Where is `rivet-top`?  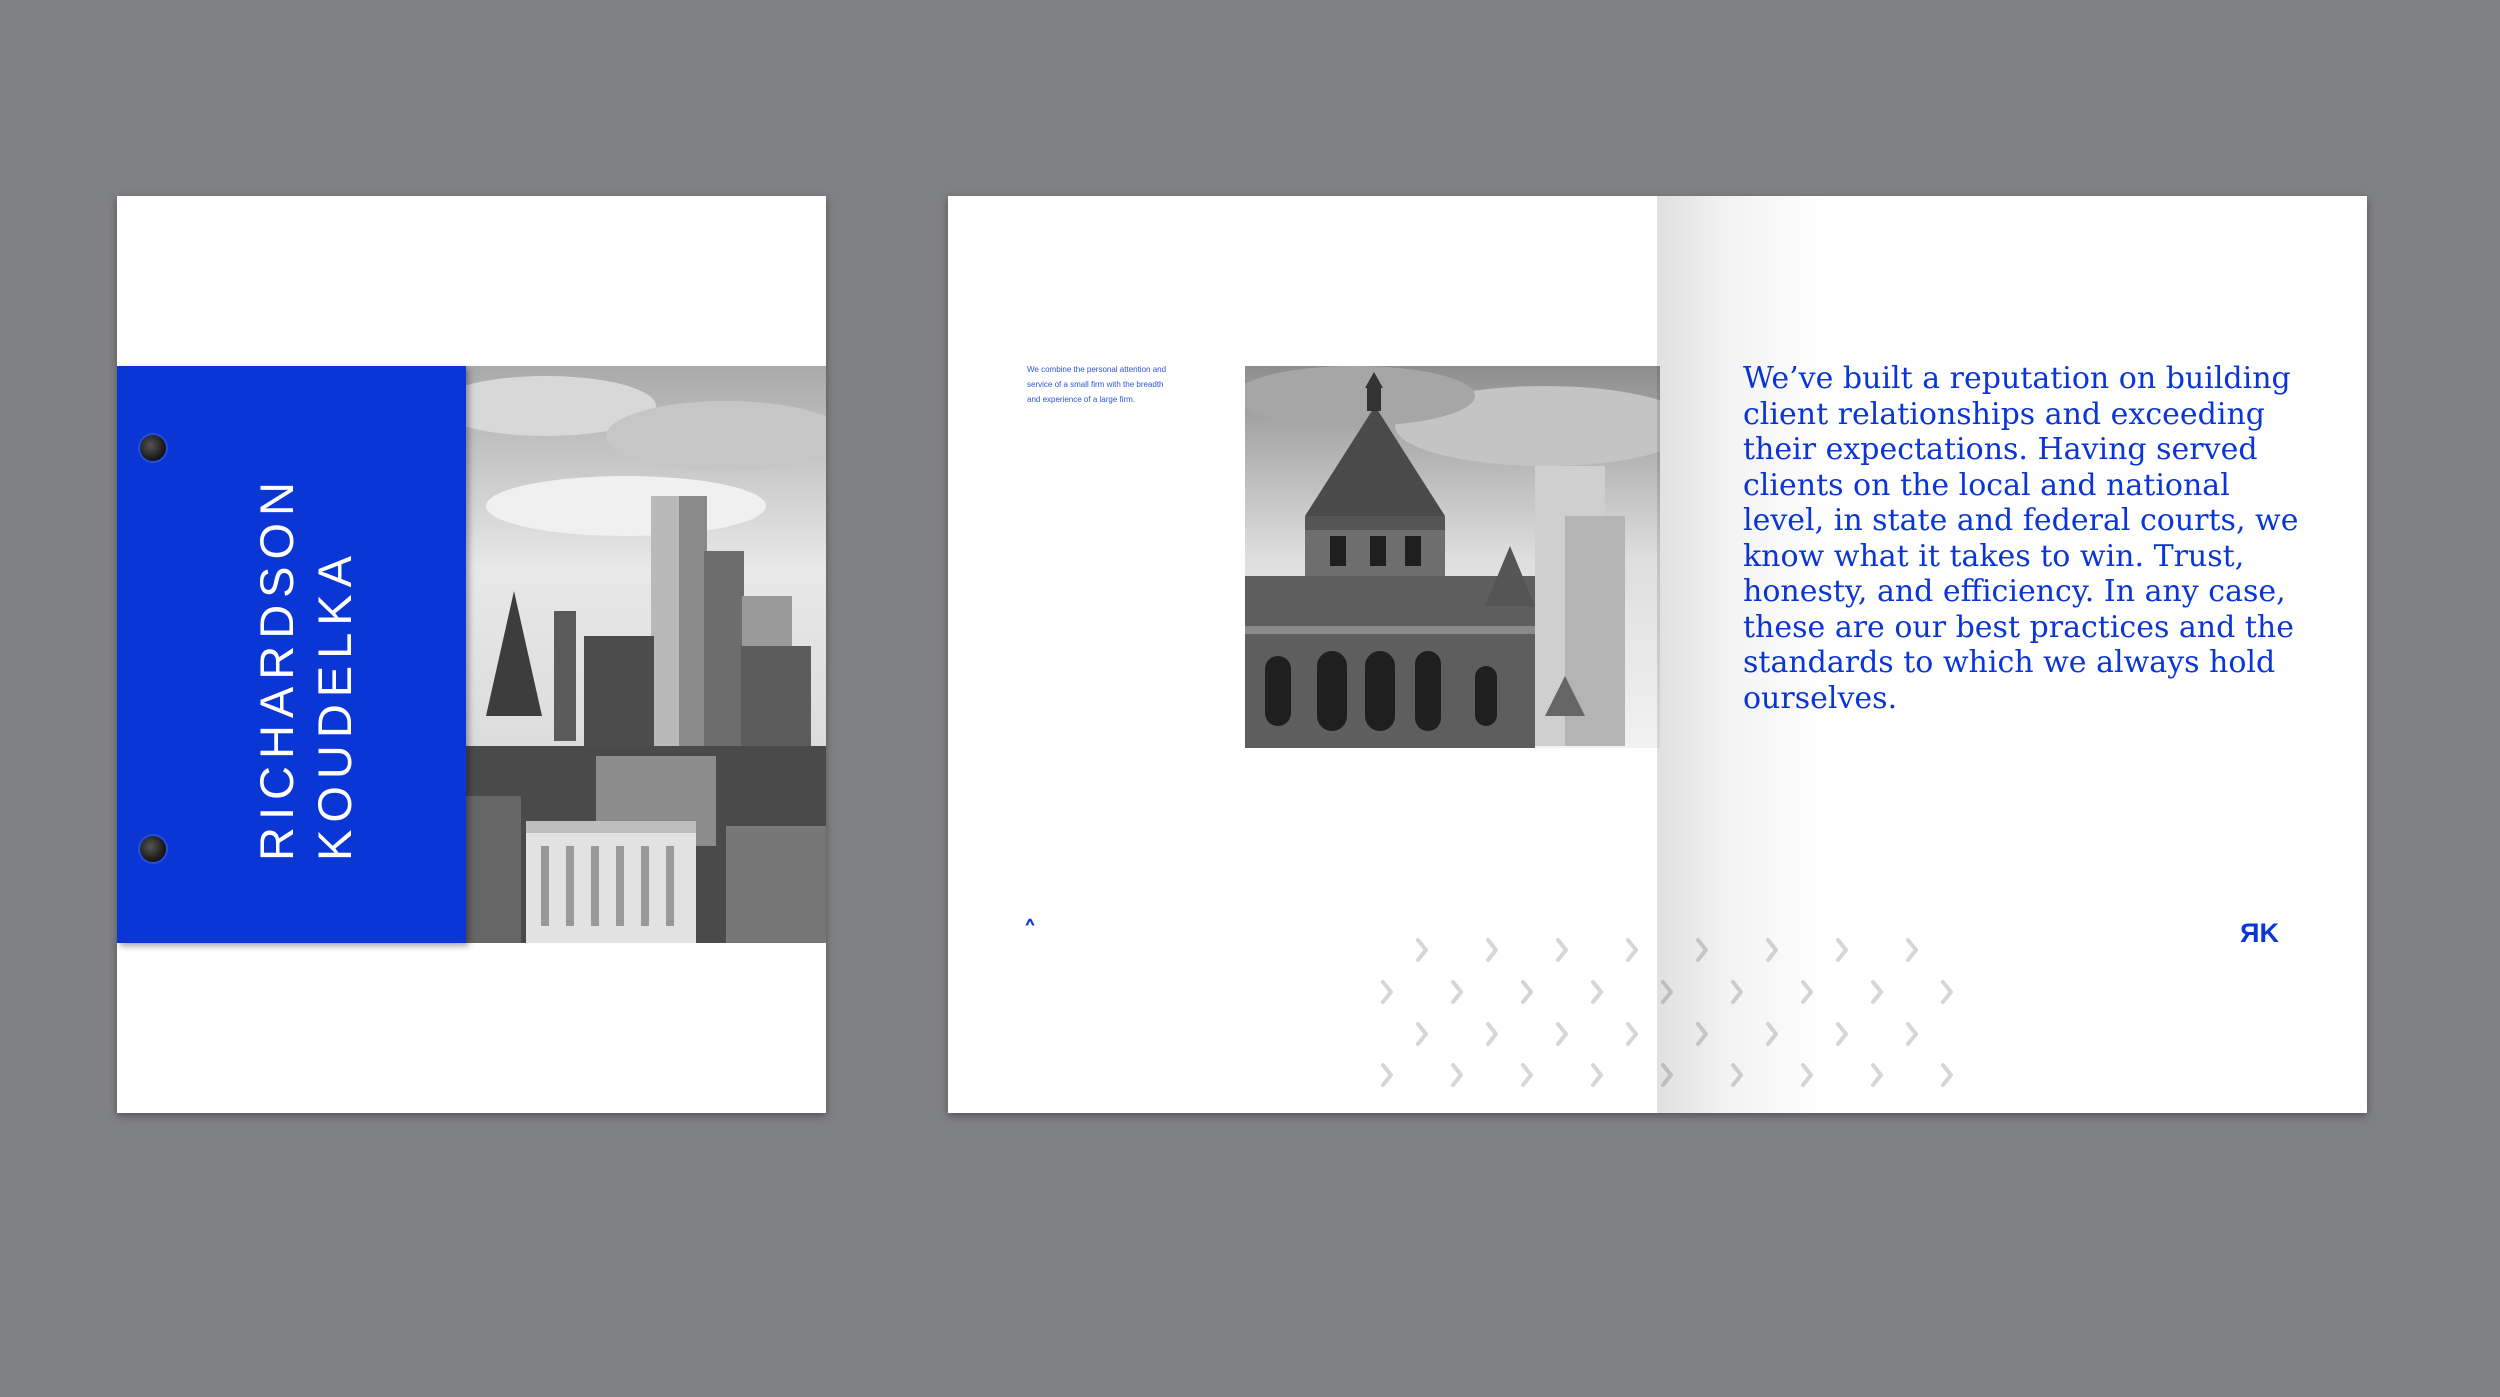
rivet-top is located at coordinates (153, 448).